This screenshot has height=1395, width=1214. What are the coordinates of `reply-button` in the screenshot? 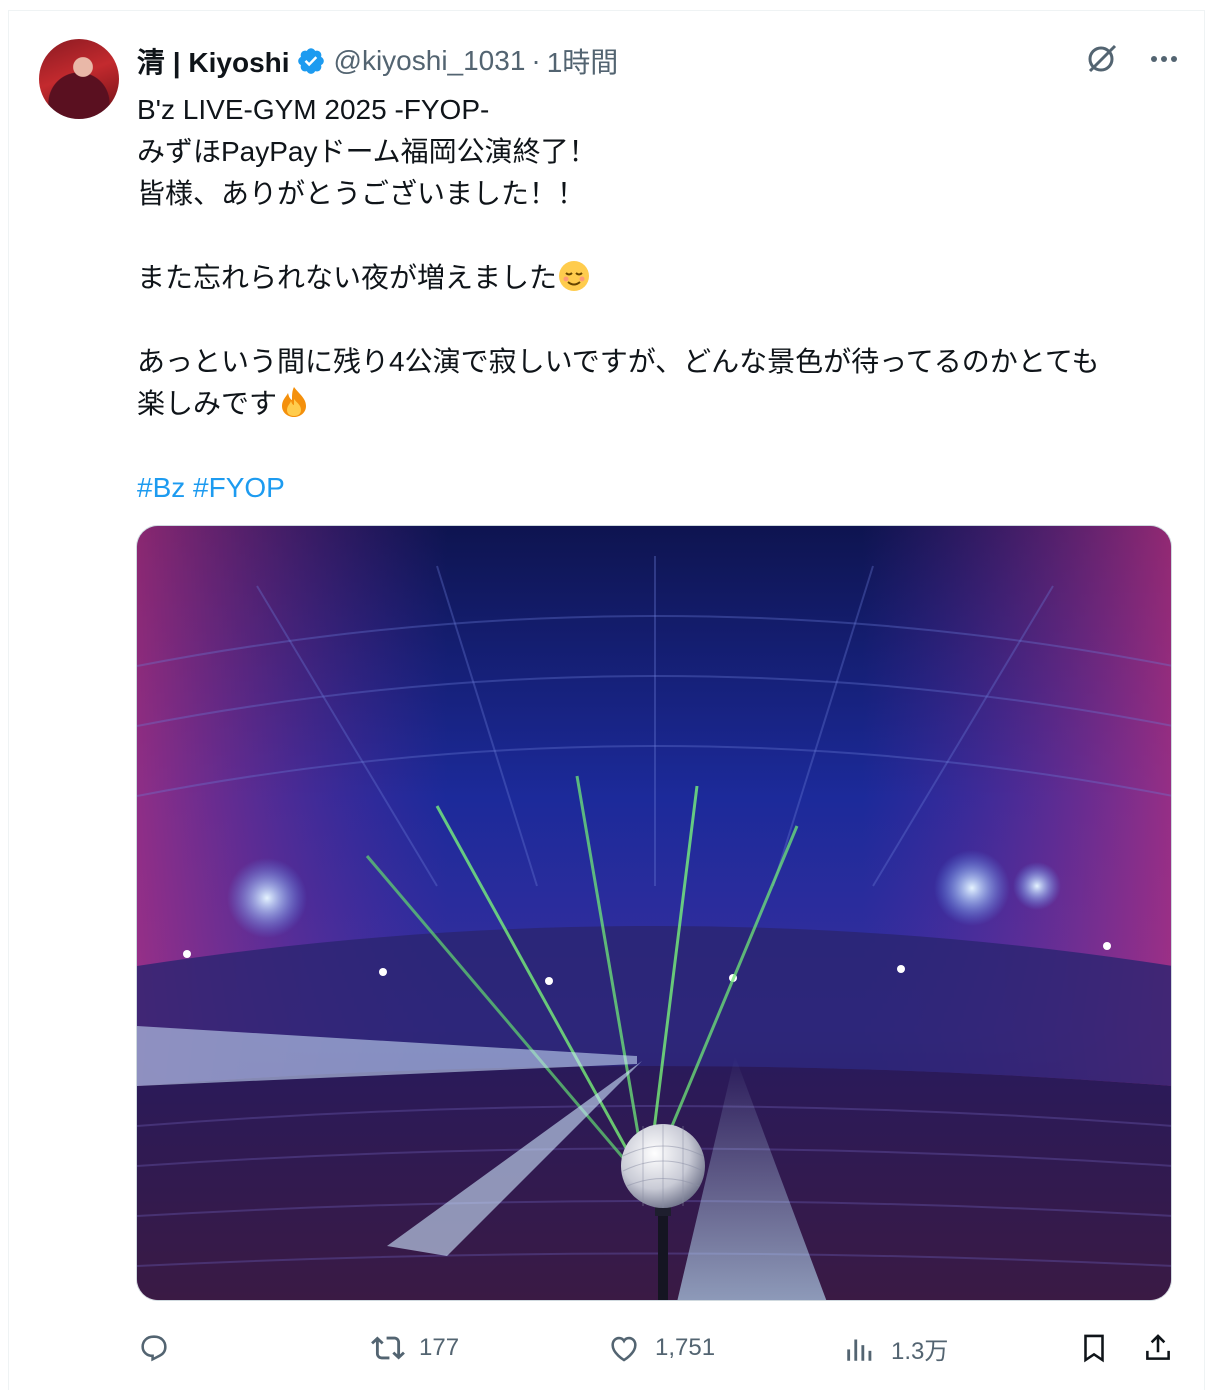 It's located at (161, 1348).